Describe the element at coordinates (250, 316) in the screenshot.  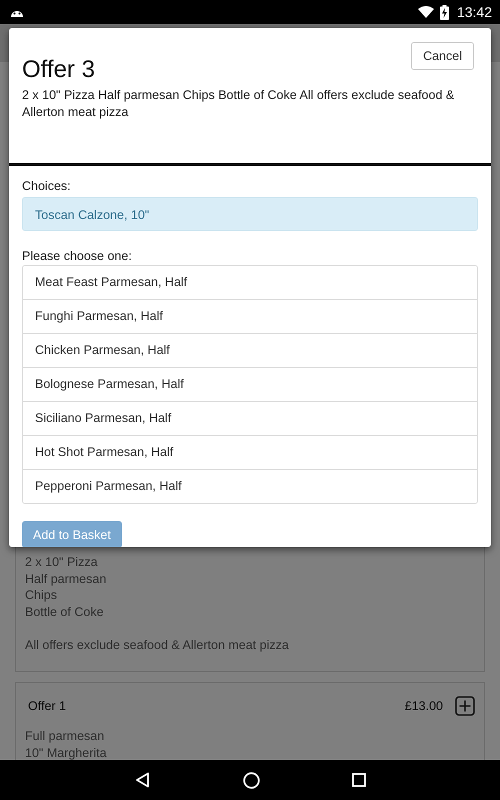
I see `option-item: Funghi Parmesan, Half` at that location.